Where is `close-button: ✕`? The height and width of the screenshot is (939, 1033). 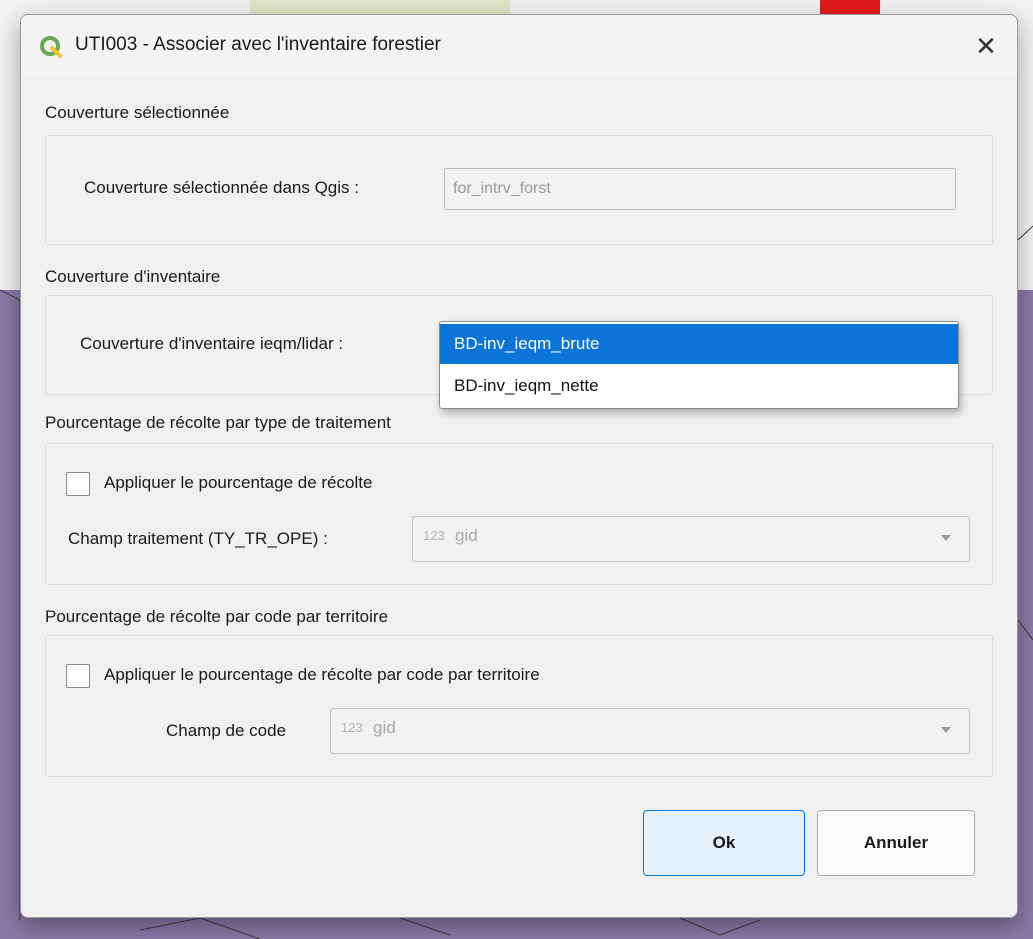 close-button: ✕ is located at coordinates (986, 46).